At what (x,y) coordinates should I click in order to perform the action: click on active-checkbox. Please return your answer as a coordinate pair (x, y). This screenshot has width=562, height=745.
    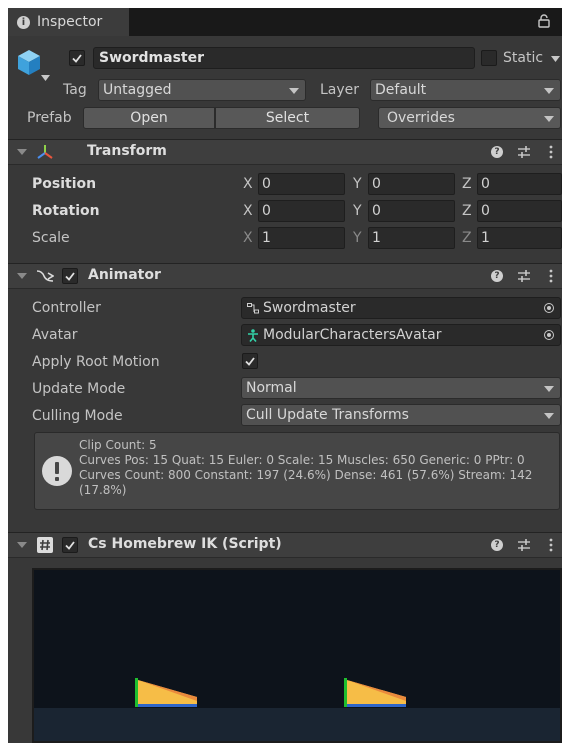
    Looking at the image, I should click on (77, 58).